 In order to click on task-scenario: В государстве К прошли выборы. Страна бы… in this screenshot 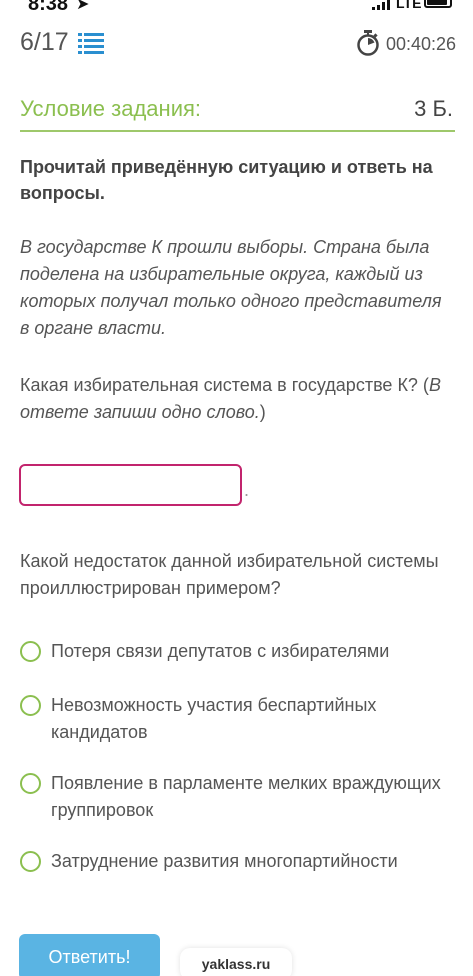, I will do `click(231, 287)`.